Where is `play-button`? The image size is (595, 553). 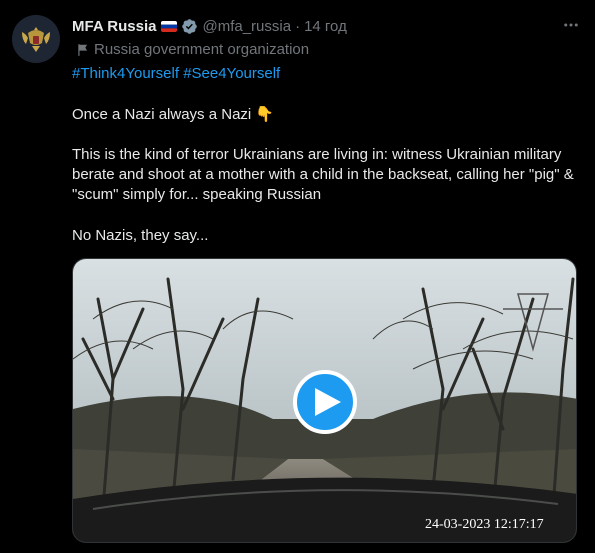
play-button is located at coordinates (325, 402).